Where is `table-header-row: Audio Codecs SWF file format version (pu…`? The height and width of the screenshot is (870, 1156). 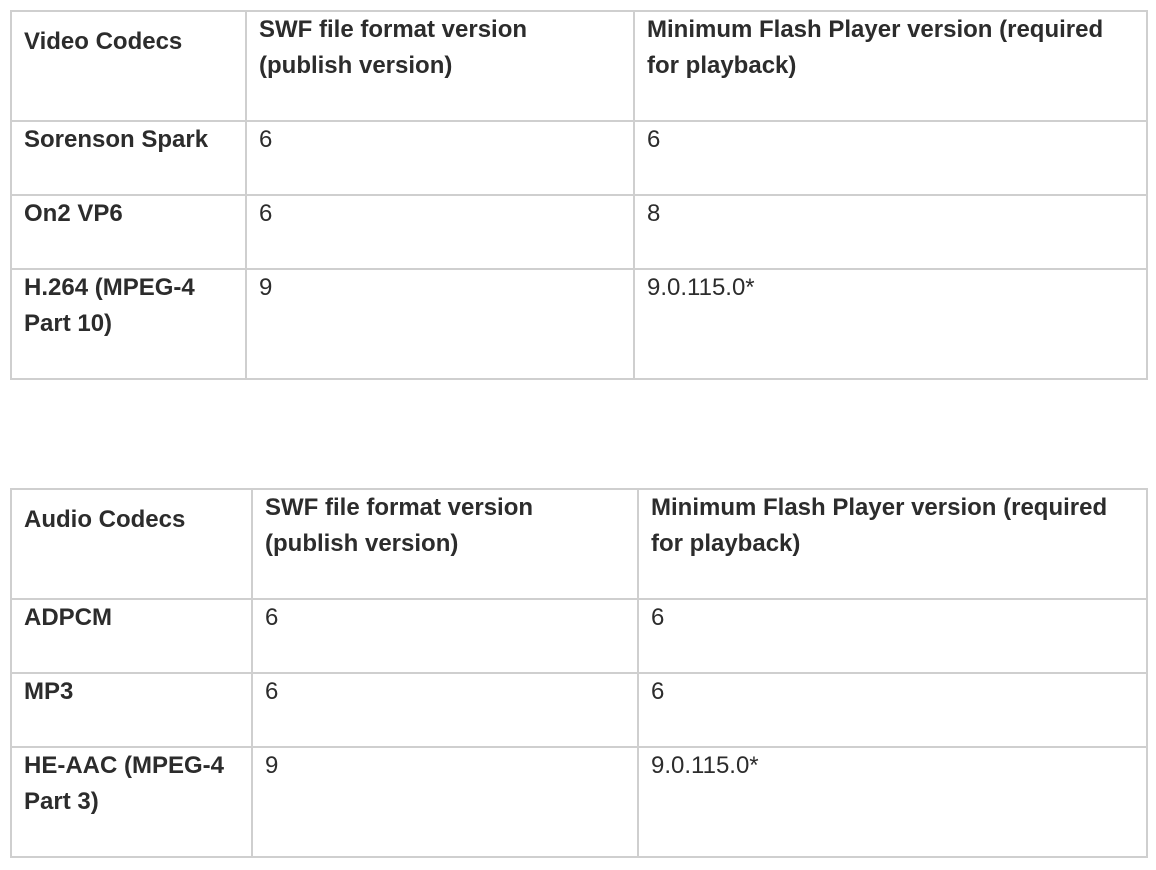
table-header-row: Audio Codecs SWF file format version (pu… is located at coordinates (579, 544).